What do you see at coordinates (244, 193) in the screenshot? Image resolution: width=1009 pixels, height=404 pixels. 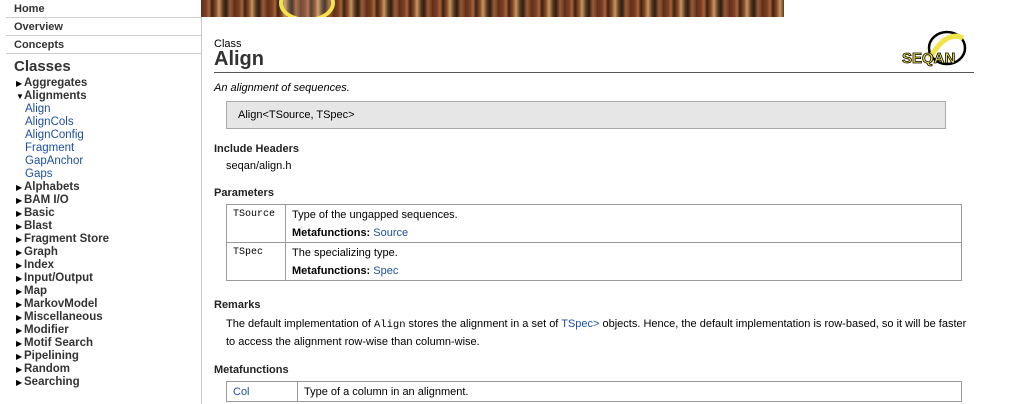 I see `parameters-heading: Parameters` at bounding box center [244, 193].